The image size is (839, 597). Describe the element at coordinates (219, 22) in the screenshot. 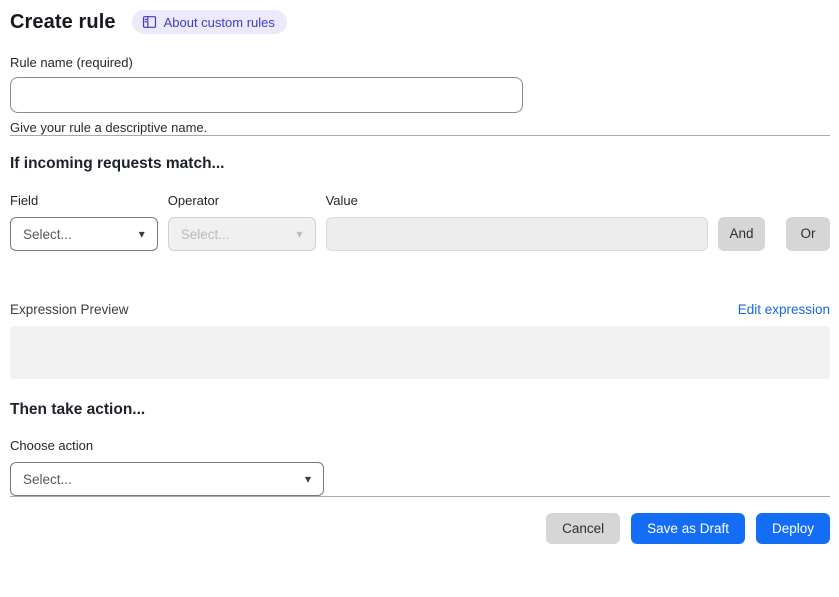

I see `about-custom-rules-label: About custom rules` at that location.